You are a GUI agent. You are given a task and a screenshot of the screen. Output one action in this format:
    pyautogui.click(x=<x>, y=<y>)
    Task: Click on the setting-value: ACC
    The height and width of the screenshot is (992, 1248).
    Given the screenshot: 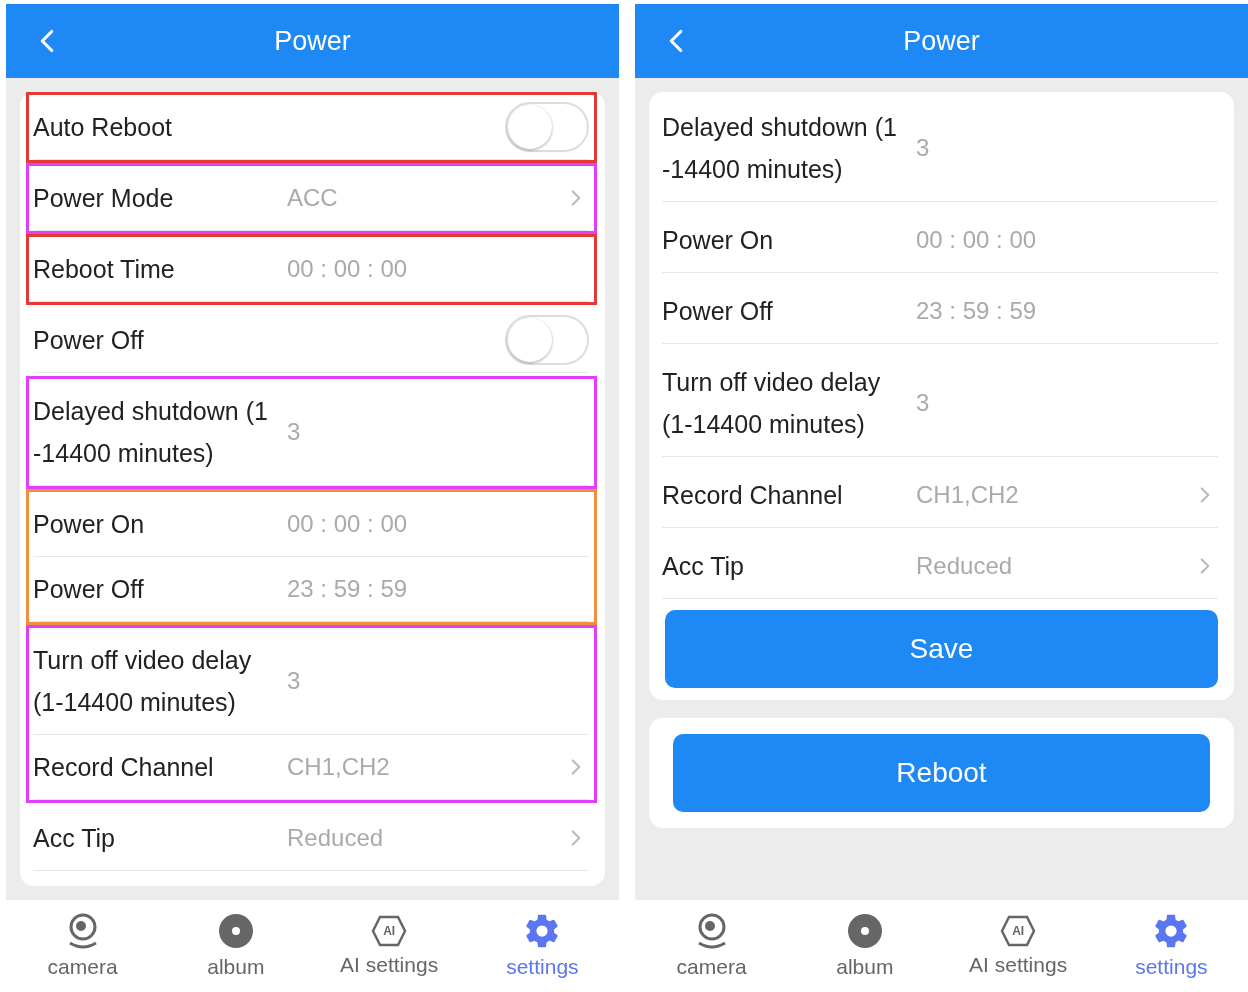 What is the action you would take?
    pyautogui.click(x=425, y=198)
    